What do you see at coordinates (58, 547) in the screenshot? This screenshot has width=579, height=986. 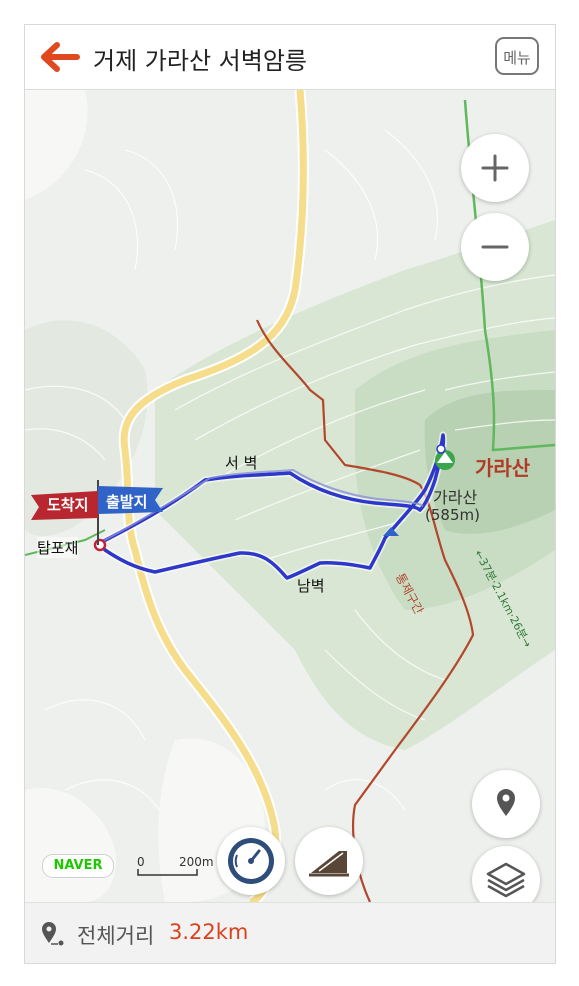 I see `start-point-label: 탑포재` at bounding box center [58, 547].